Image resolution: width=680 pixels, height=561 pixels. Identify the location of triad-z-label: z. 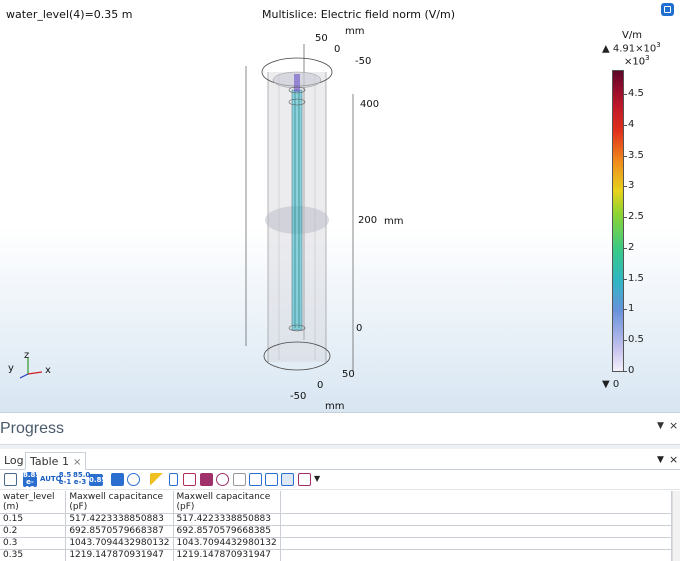
(27, 355).